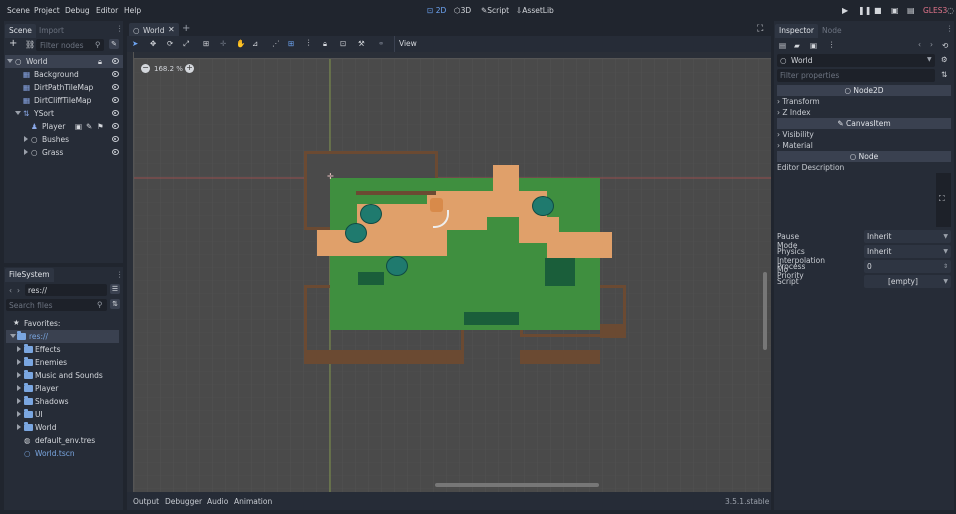 The height and width of the screenshot is (514, 956). I want to click on stop-icon: ■, so click(878, 10).